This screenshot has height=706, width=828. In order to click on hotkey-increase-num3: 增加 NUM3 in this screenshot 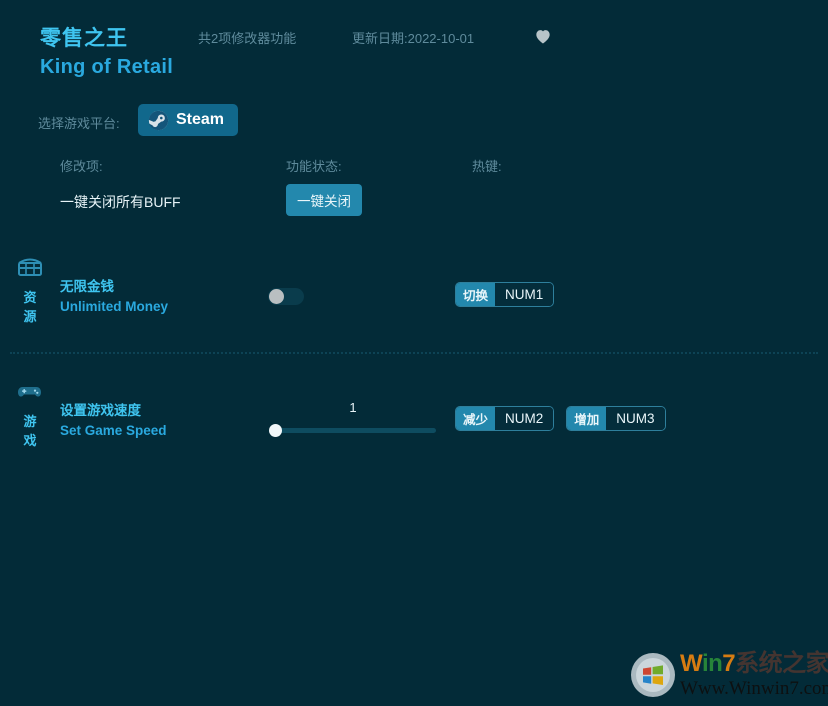, I will do `click(616, 418)`.